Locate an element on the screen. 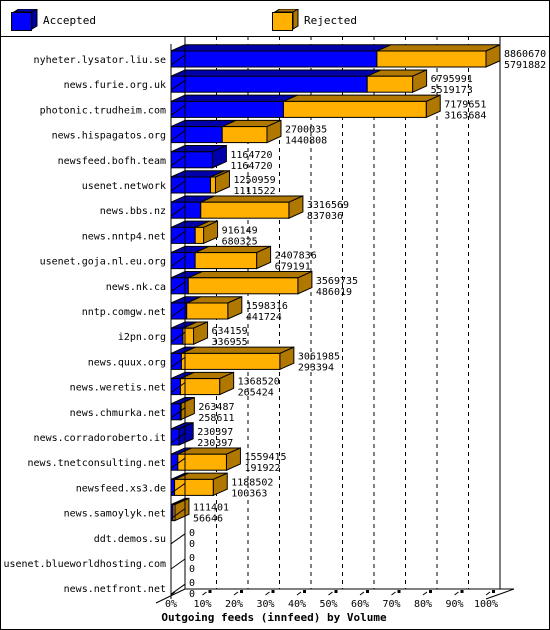 The image size is (550, 630). value-label-accepted: 56646 is located at coordinates (208, 519).